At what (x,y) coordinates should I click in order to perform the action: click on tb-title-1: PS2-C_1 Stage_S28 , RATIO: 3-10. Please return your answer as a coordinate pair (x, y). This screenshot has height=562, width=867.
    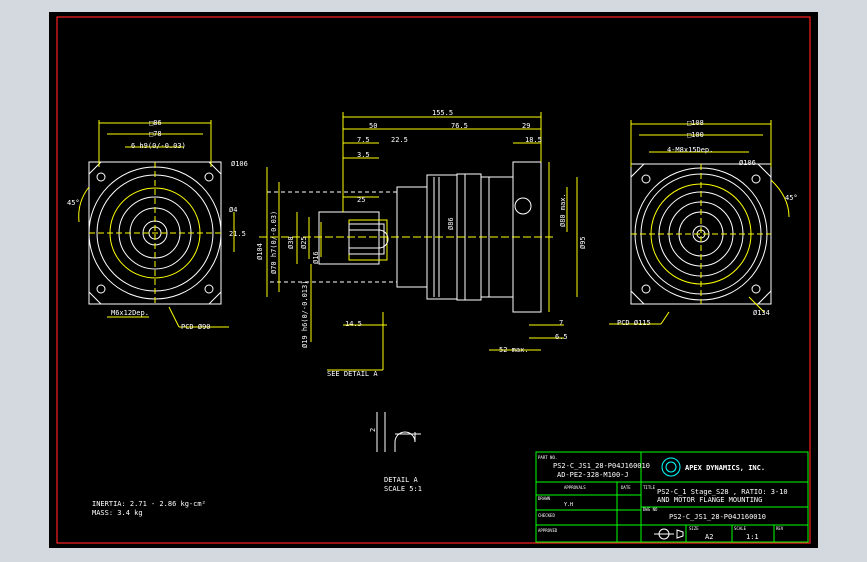
    Looking at the image, I should click on (722, 492).